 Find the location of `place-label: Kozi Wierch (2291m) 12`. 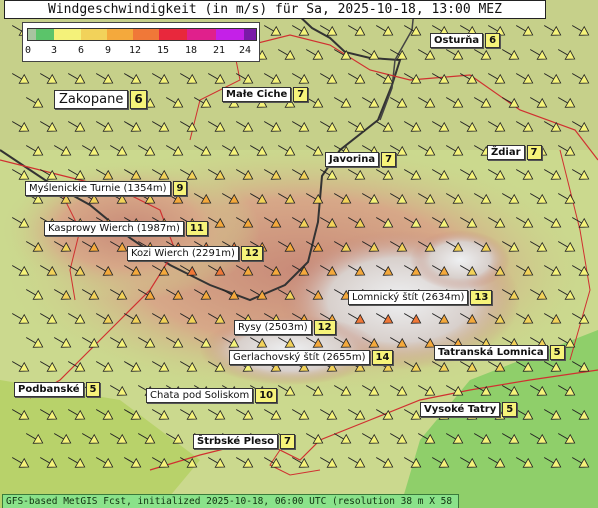

place-label: Kozi Wierch (2291m) 12 is located at coordinates (195, 253).